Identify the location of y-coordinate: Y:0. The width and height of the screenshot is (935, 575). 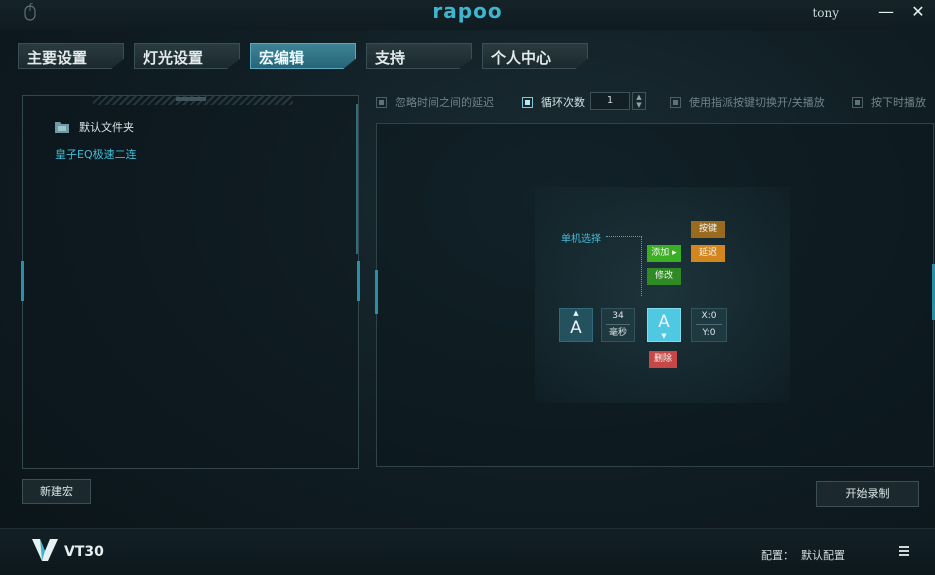
(709, 333).